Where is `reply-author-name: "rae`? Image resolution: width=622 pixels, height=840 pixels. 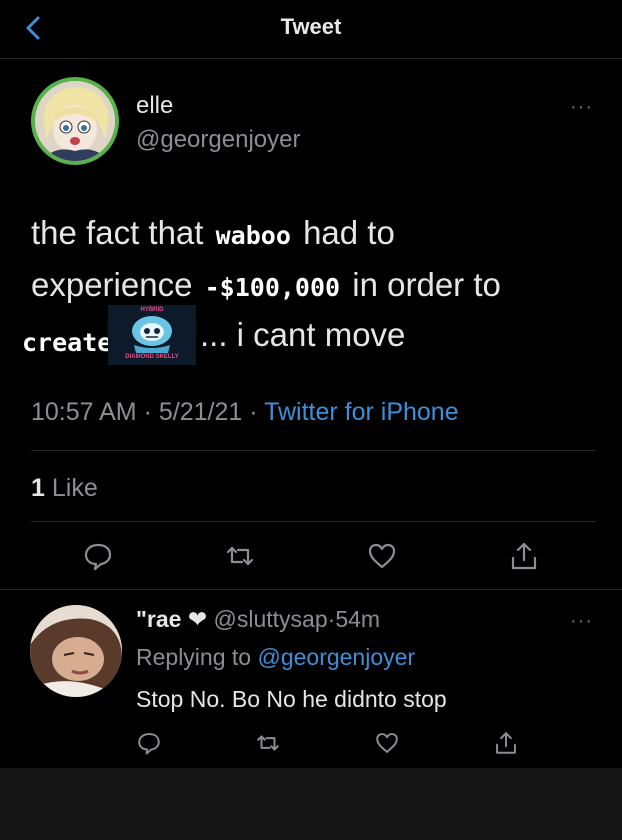
reply-author-name: "rae is located at coordinates (158, 619).